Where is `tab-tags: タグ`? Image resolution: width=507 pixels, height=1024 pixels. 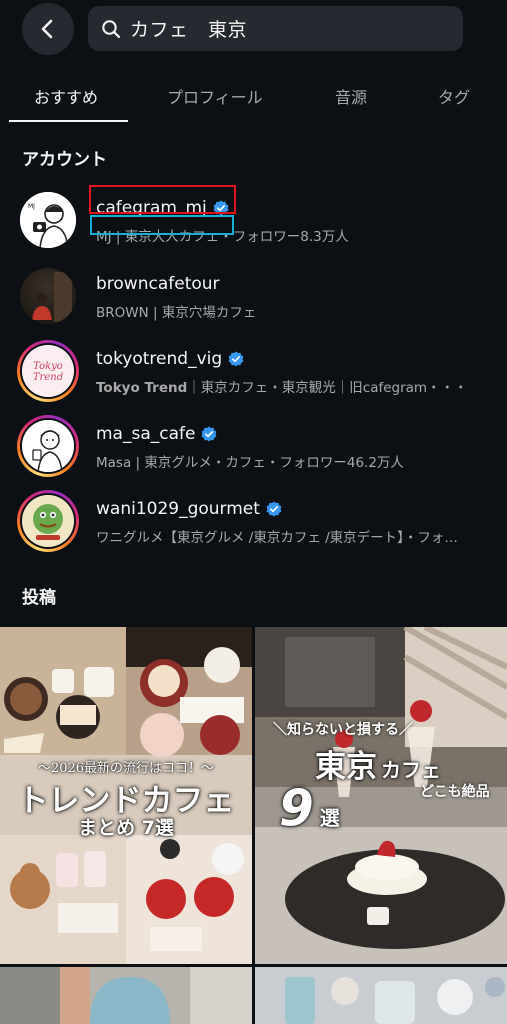
tab-tags: タグ is located at coordinates (454, 96).